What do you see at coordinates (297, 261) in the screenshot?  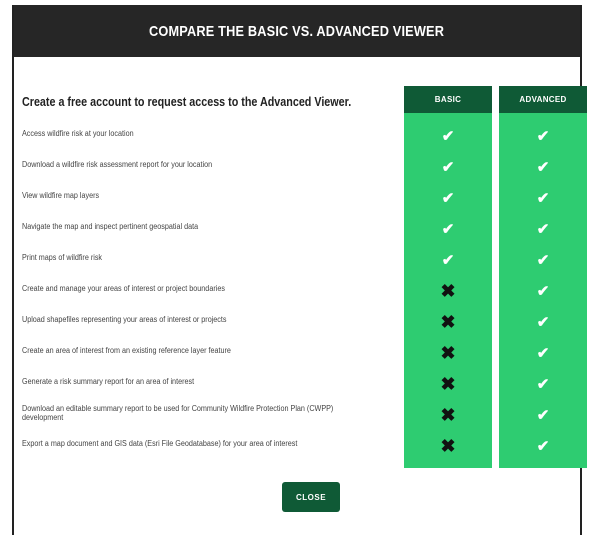 I see `feature-row: Print maps of wildfire risk ✔ ✔` at bounding box center [297, 261].